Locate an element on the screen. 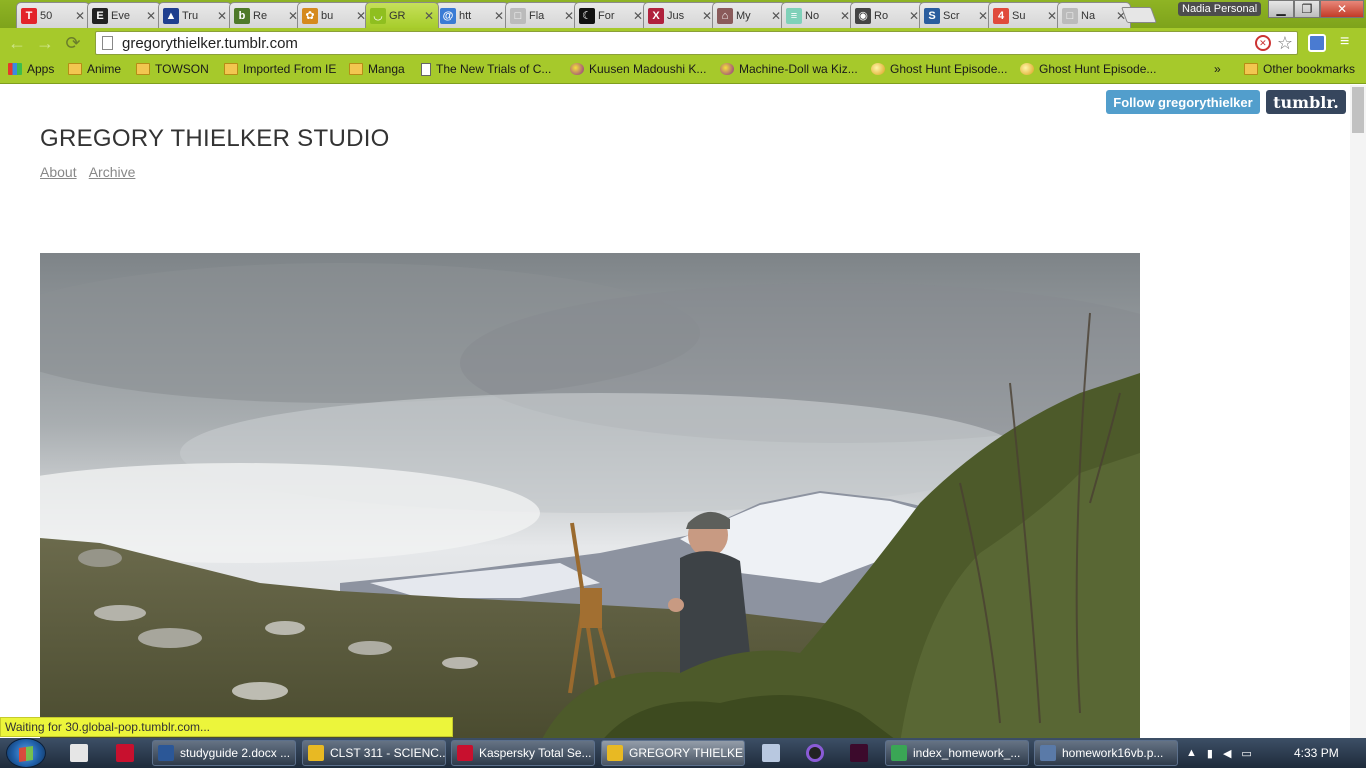 The height and width of the screenshot is (768, 1366). profile-button: Nadia Personal is located at coordinates (1220, 9).